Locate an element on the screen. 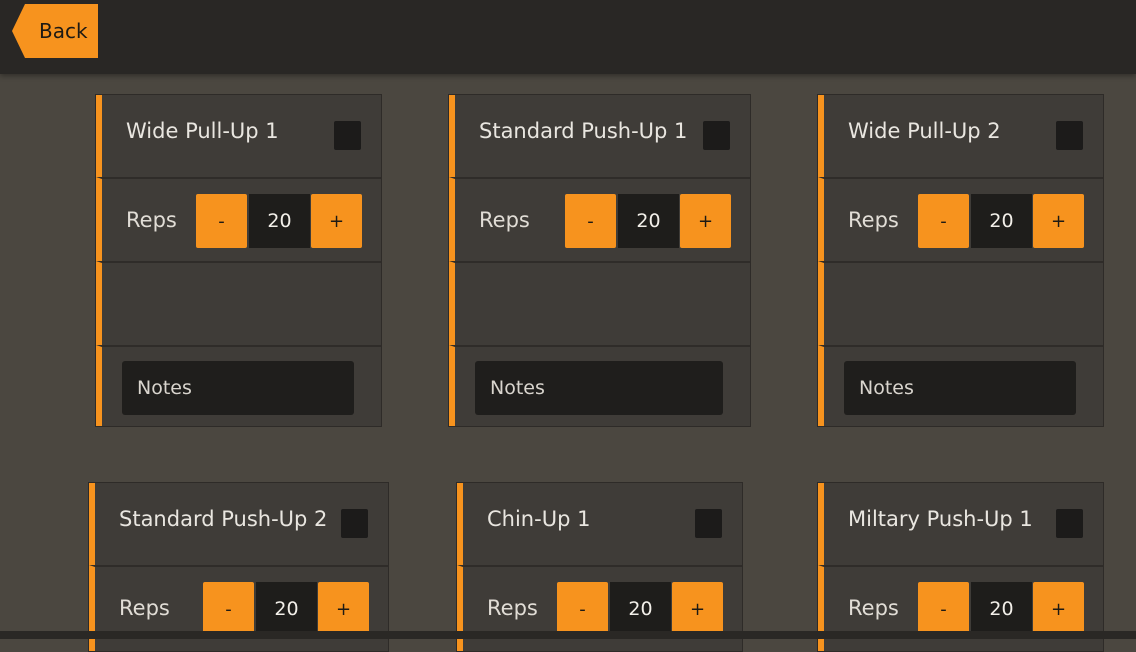 This screenshot has width=1136, height=652. exercise-title: Chin-Up 1 is located at coordinates (539, 519).